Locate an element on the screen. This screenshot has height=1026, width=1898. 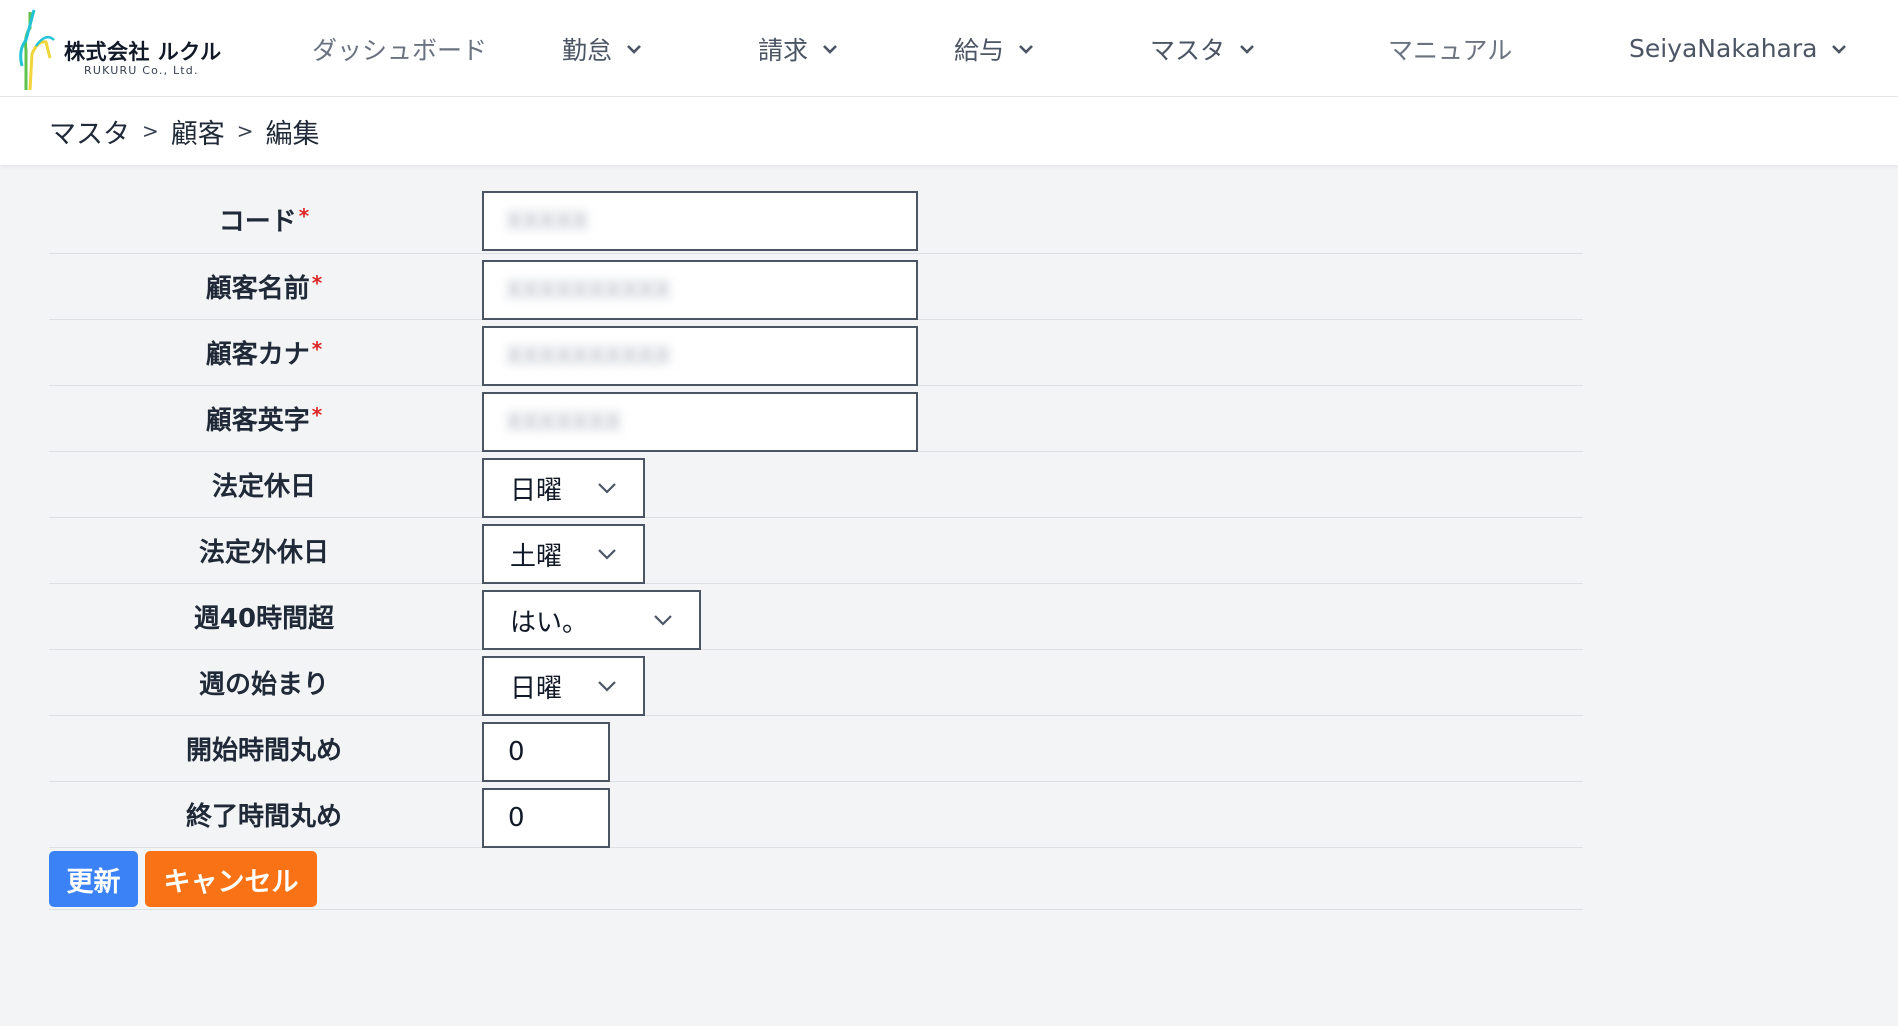
form-row-customer-kana: 顧客カナ * XXXXXXXXXX is located at coordinates (816, 353).